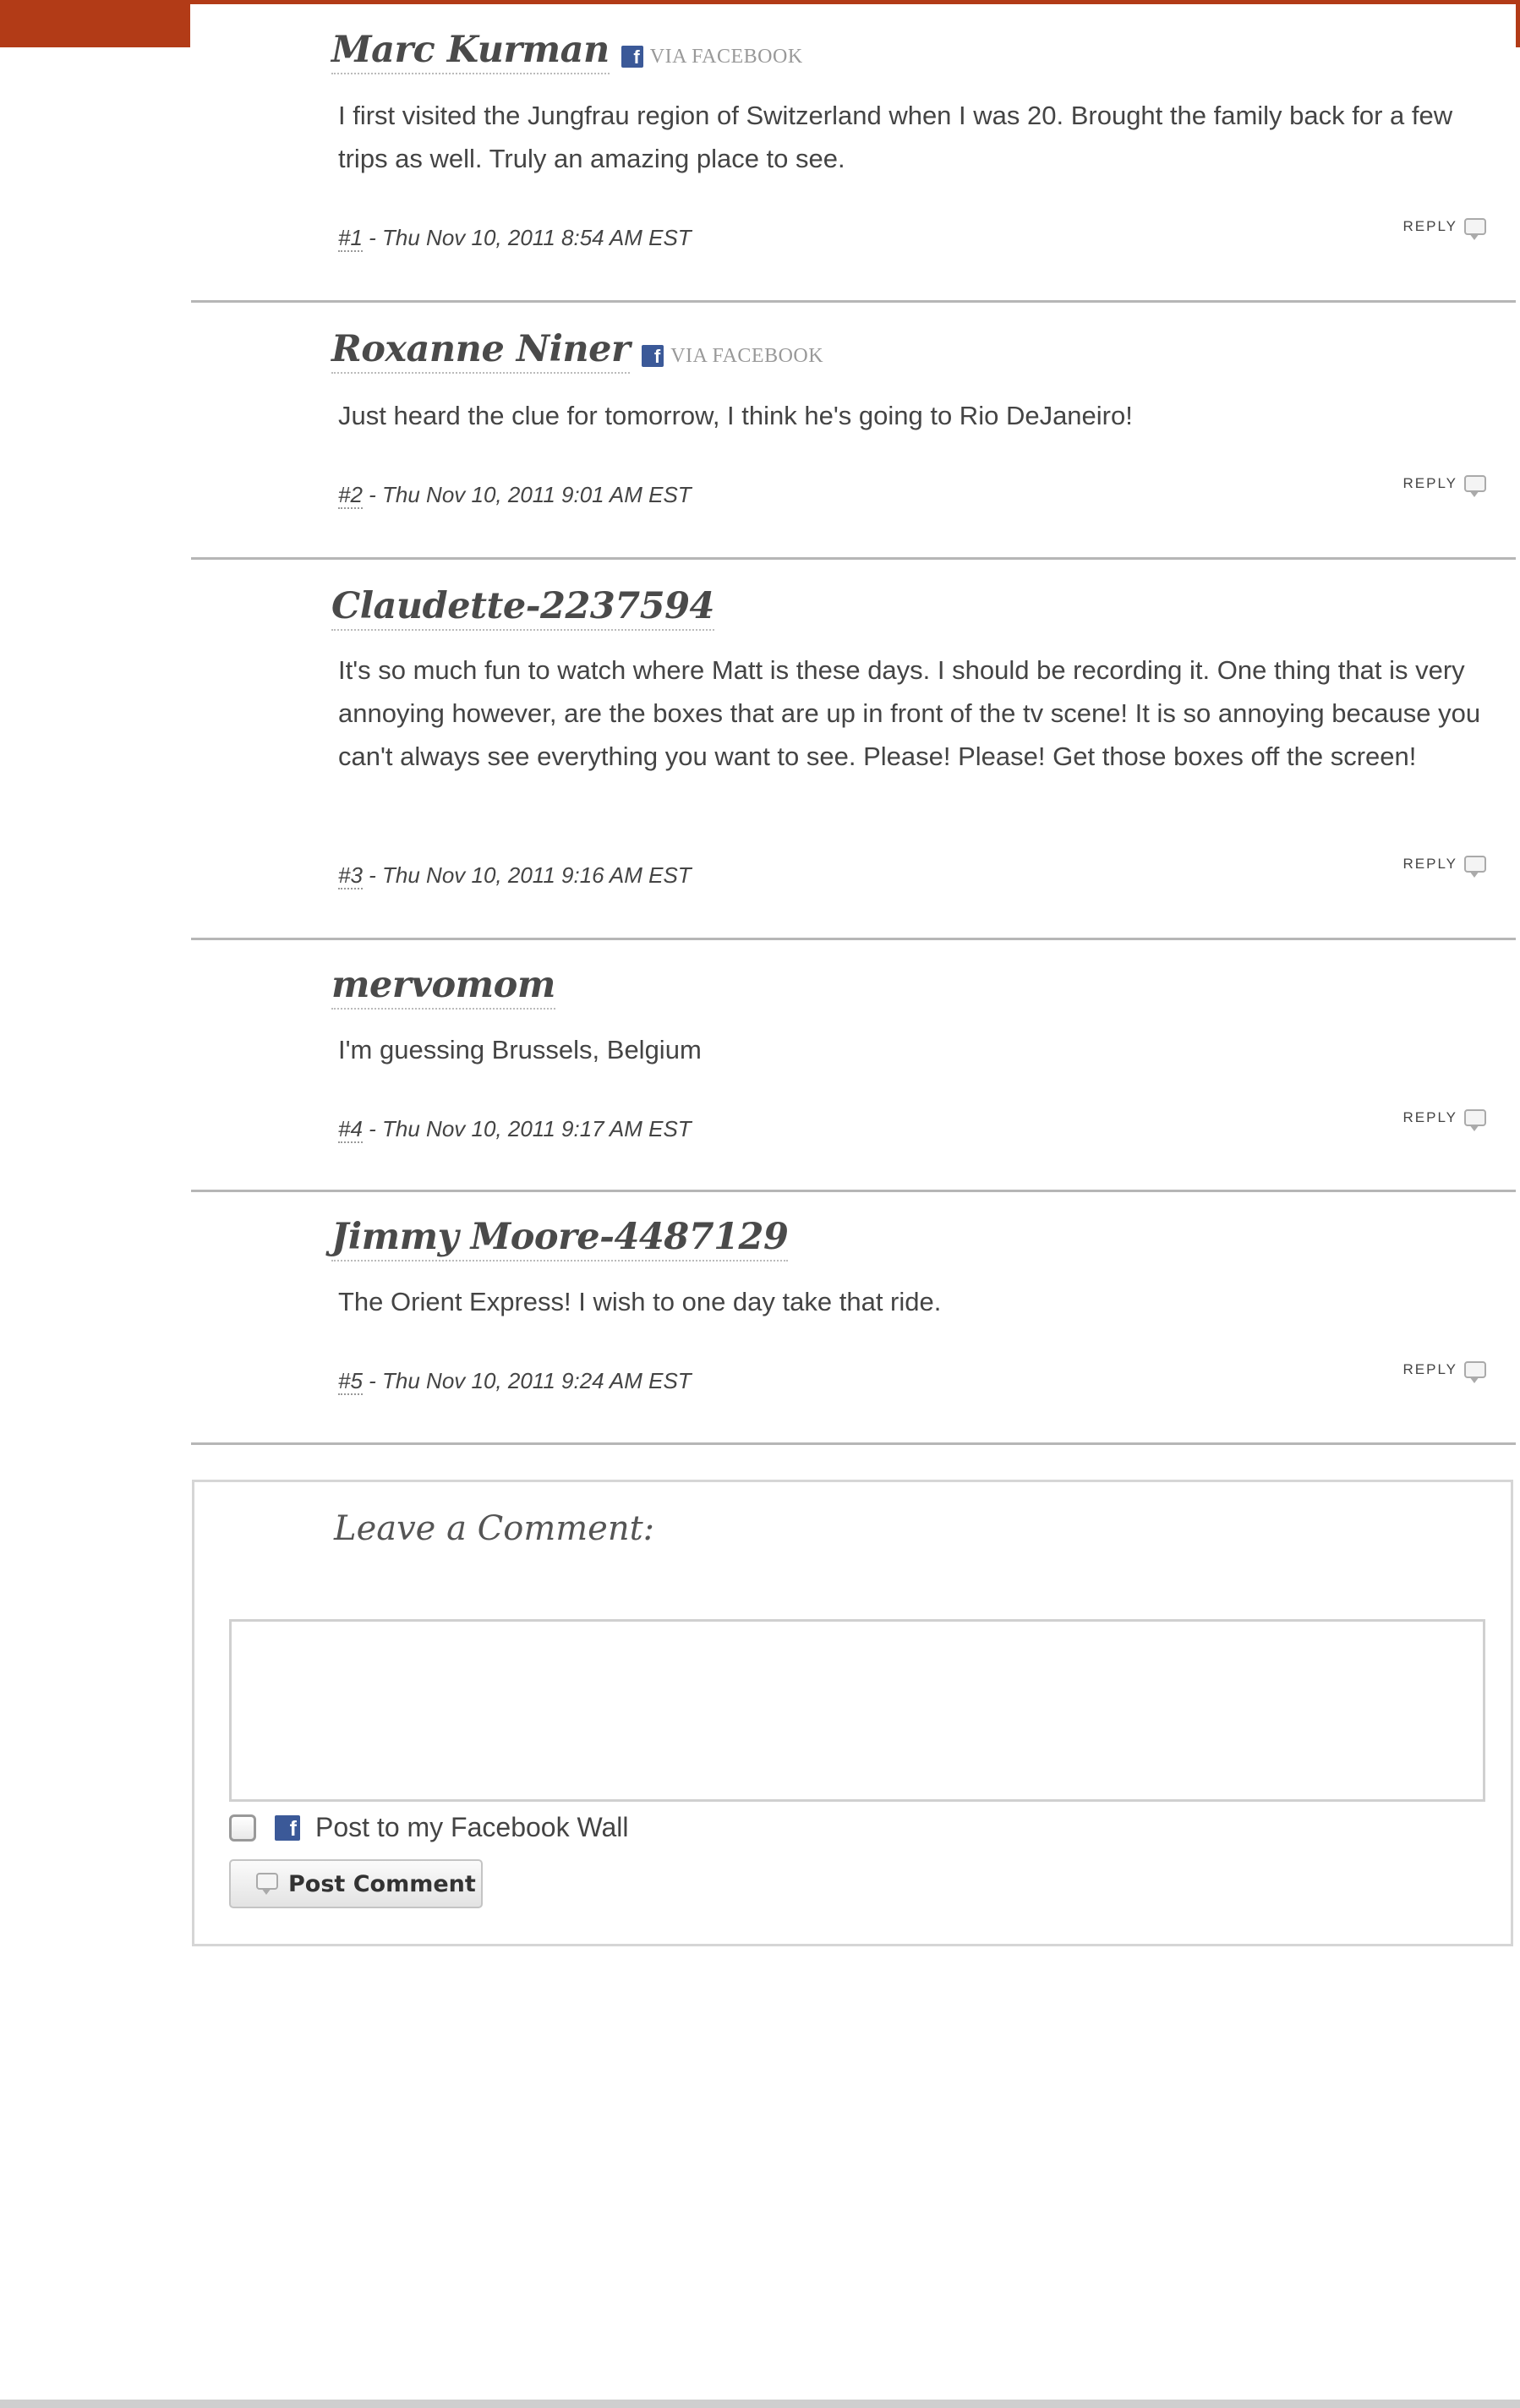  I want to click on comment-header: Jimmy Moore-4487129, so click(560, 1237).